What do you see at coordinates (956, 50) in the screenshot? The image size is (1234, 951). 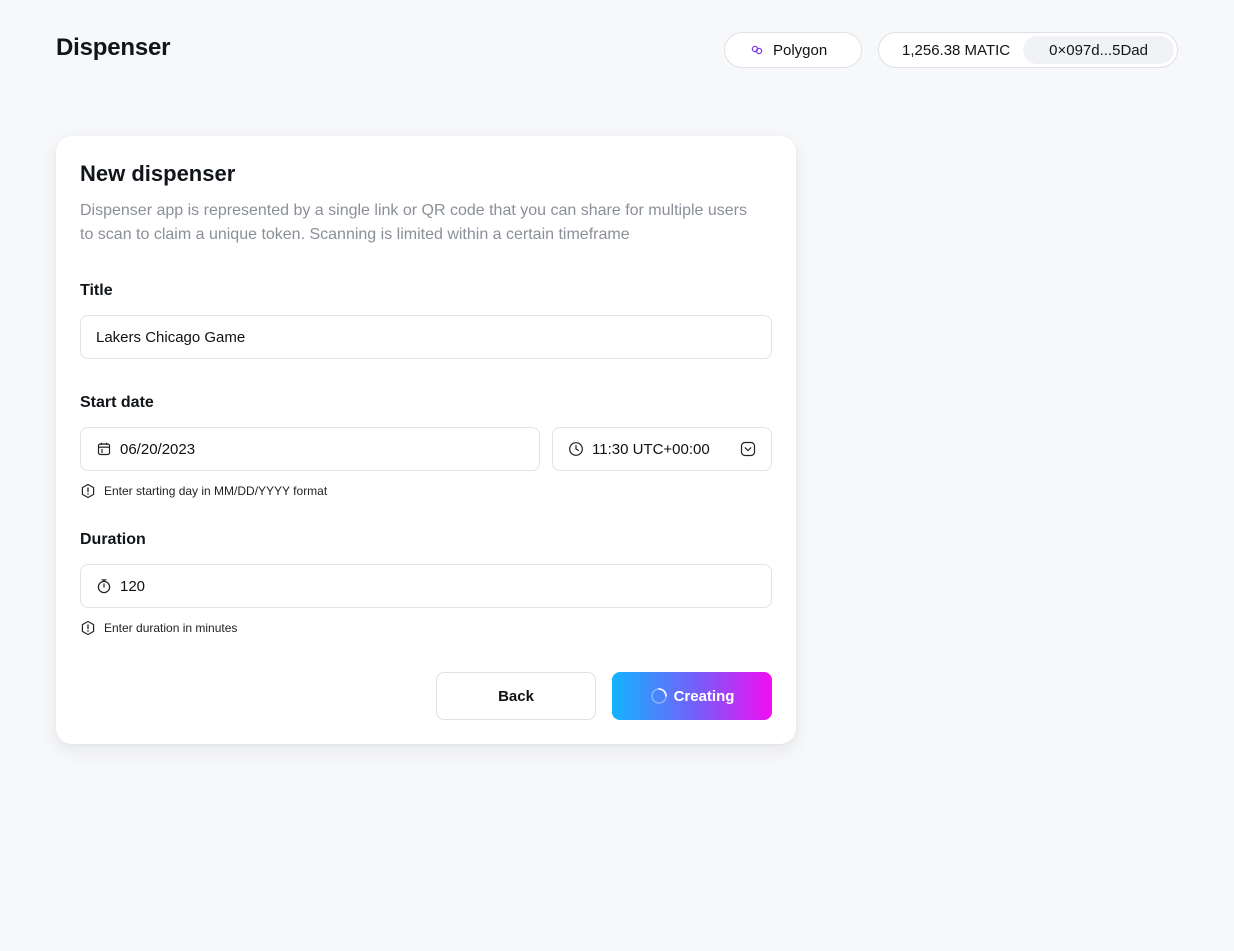 I see `wallet-balance: 1,256.38 MATIC` at bounding box center [956, 50].